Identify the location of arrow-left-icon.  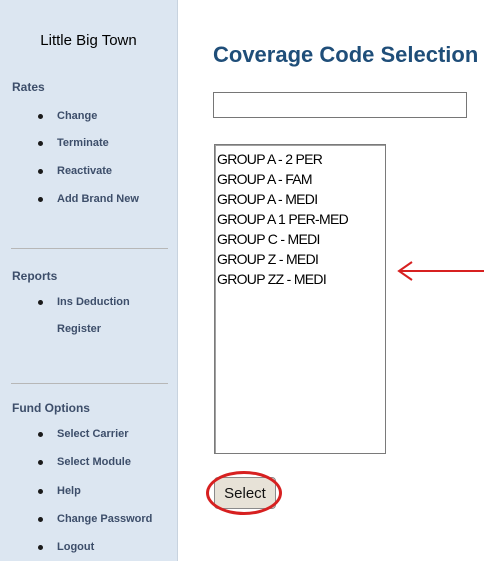
(440, 271).